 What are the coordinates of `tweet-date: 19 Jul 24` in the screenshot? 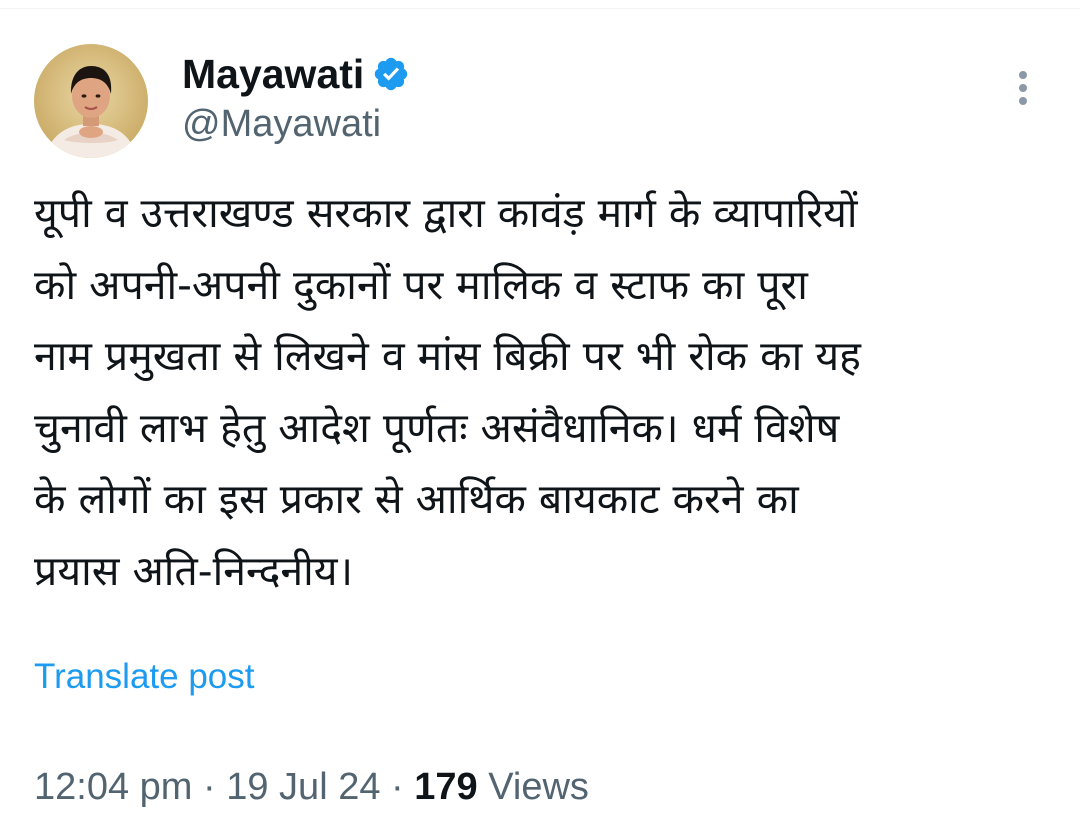 It's located at (303, 787).